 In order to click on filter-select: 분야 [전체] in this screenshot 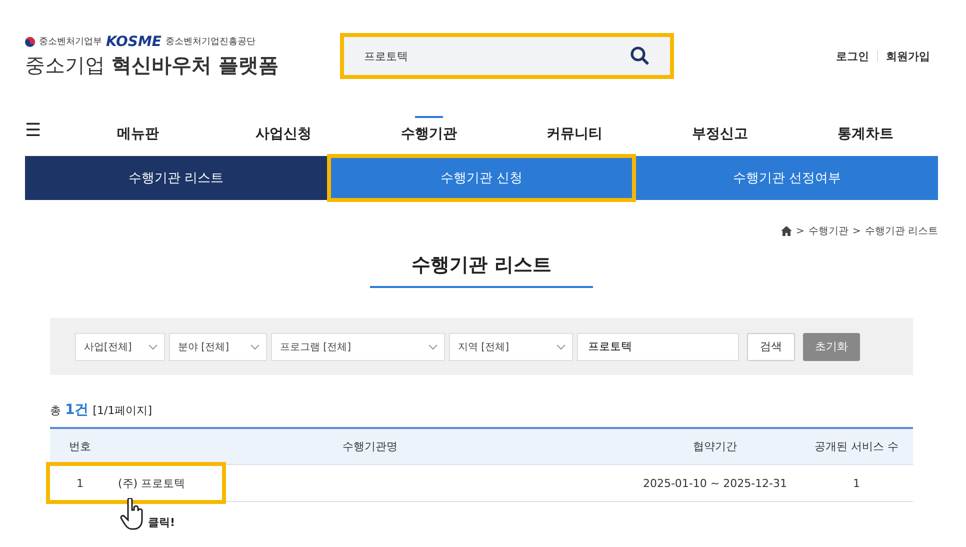, I will do `click(218, 346)`.